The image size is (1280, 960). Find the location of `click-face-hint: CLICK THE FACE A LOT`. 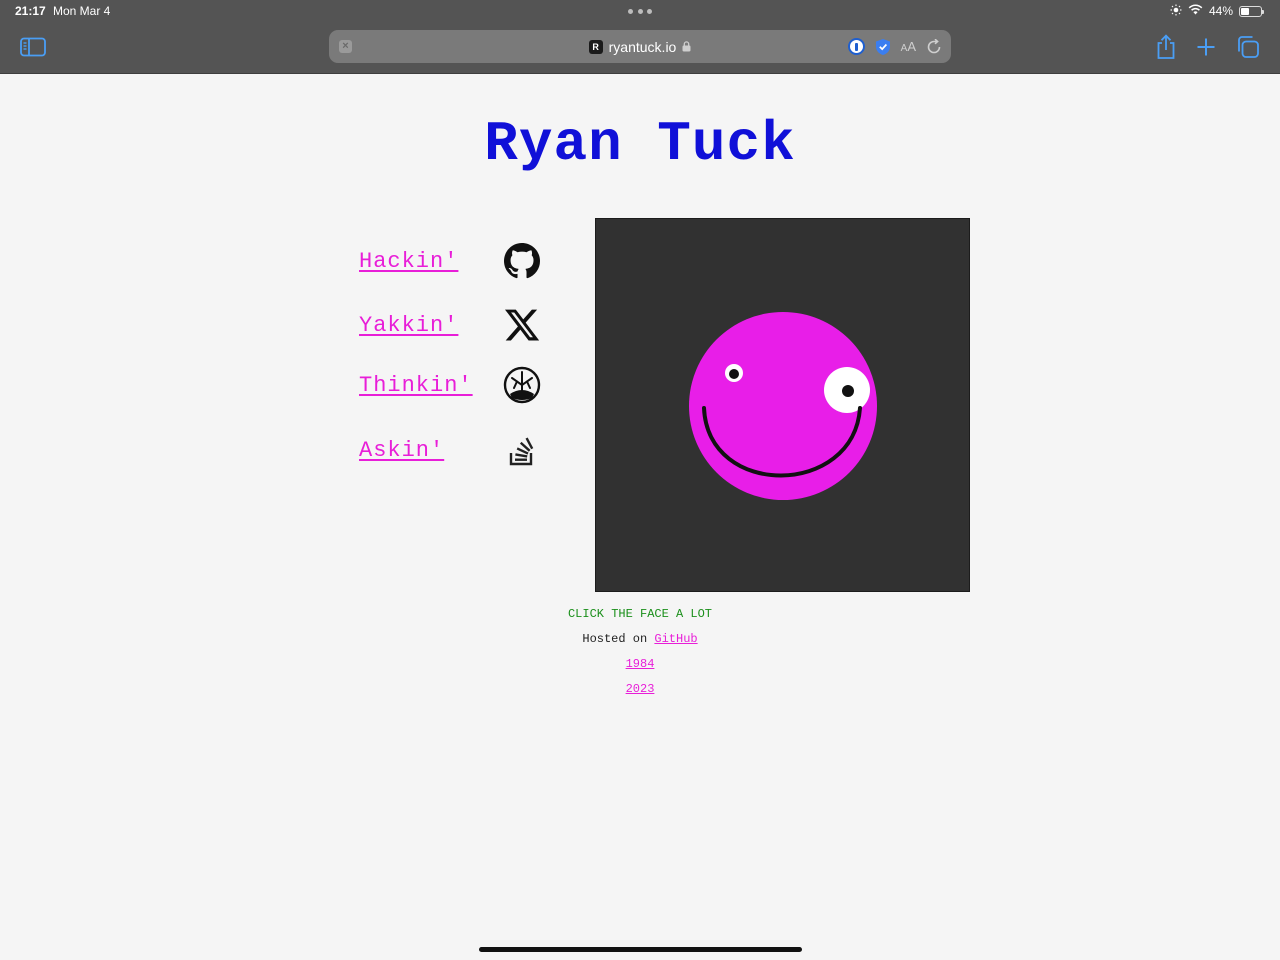

click-face-hint: CLICK THE FACE A LOT is located at coordinates (640, 614).